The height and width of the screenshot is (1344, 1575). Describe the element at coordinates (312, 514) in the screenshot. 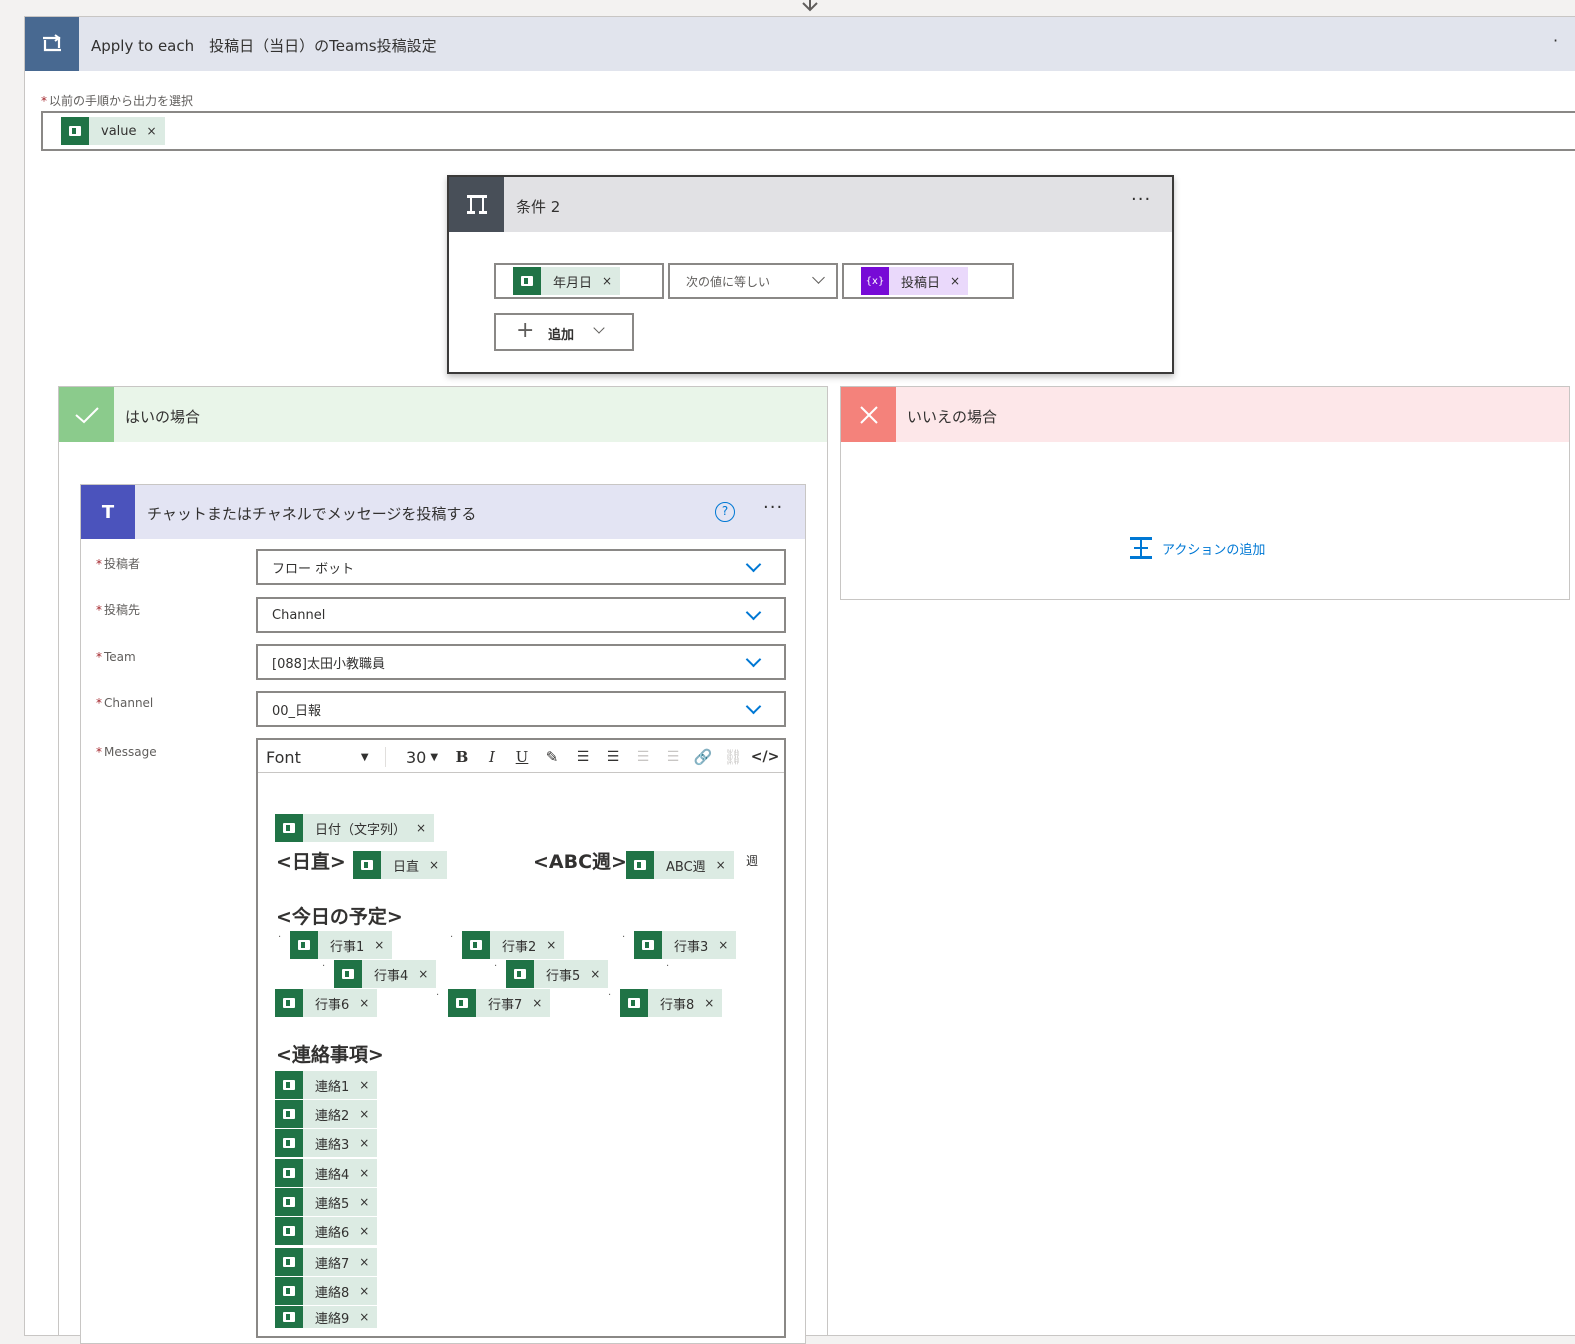

I see `teams-action-title: チャットまたはチャネルでメッセージを投稿する` at that location.